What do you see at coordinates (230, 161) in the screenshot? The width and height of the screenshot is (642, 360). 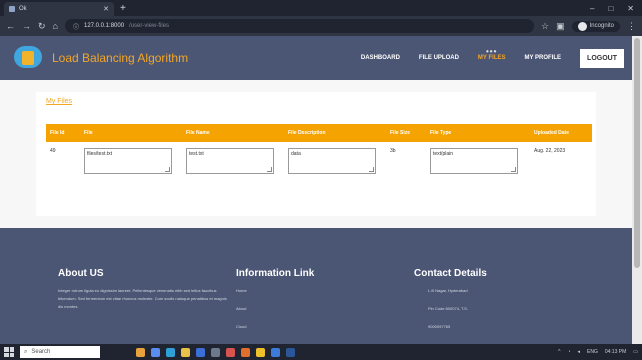 I see `file-name-textarea: test.txt` at bounding box center [230, 161].